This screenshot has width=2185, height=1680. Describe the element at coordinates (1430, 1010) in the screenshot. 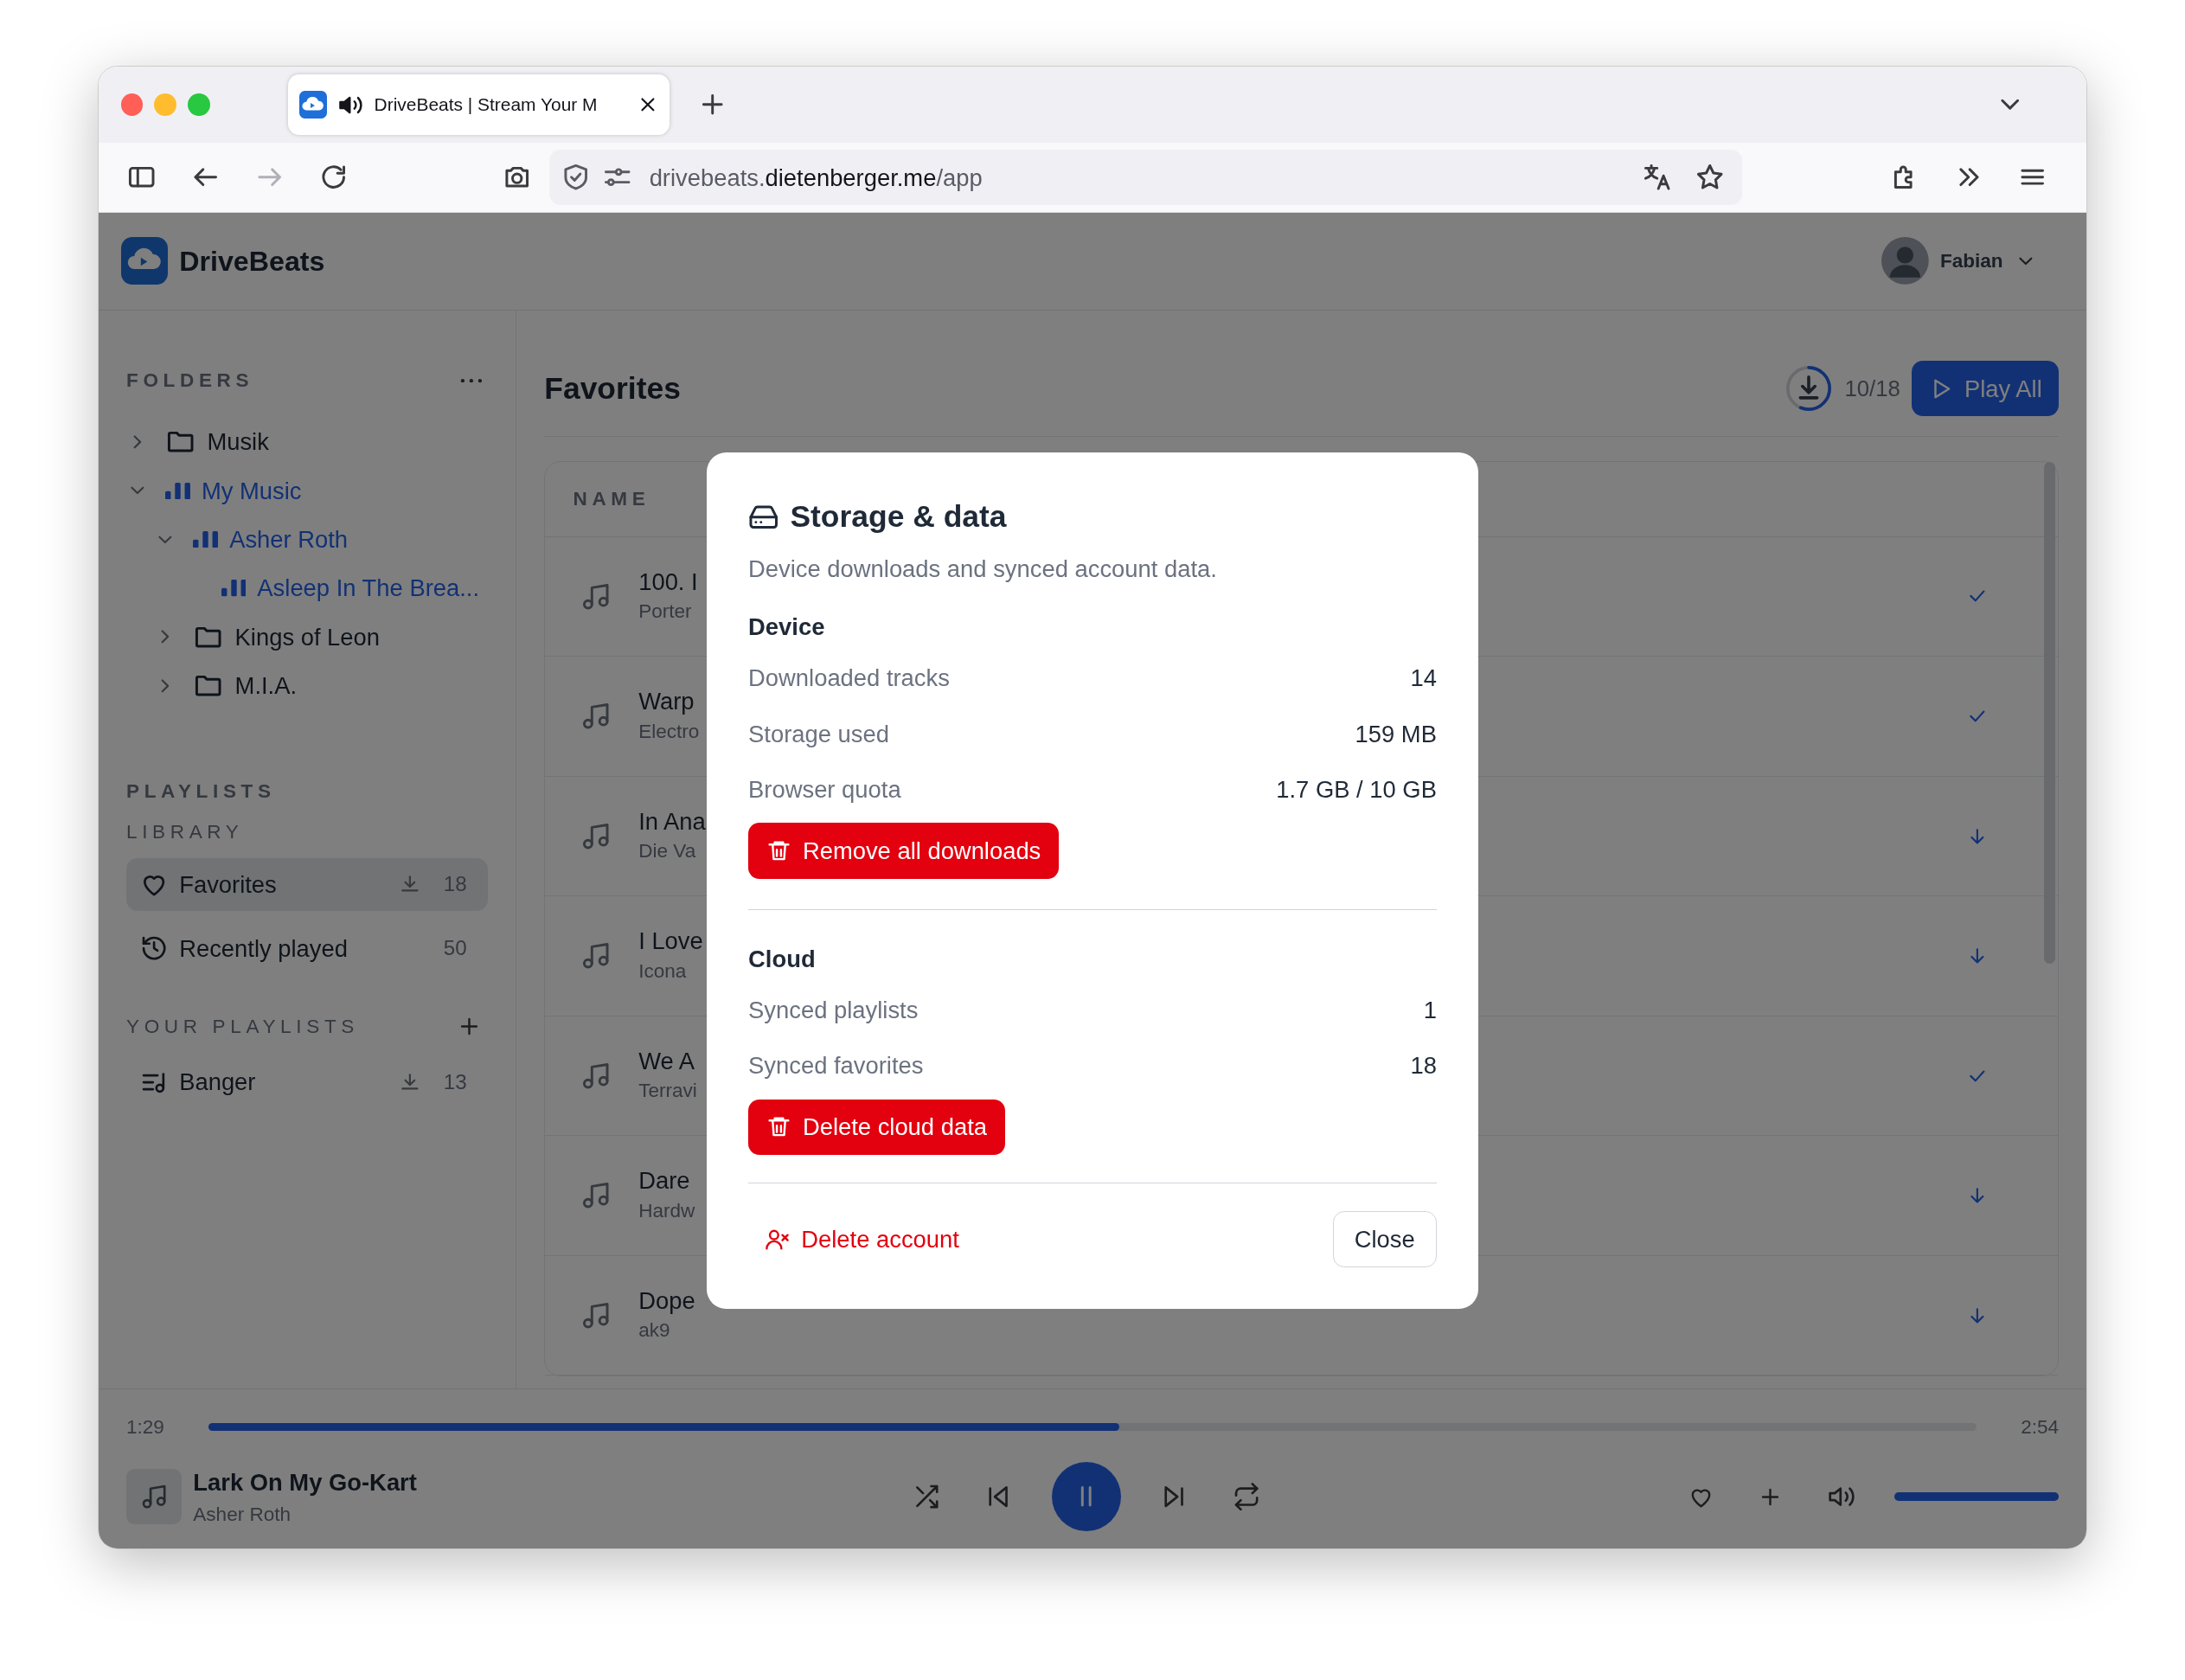

I see `stat-value: 1` at that location.